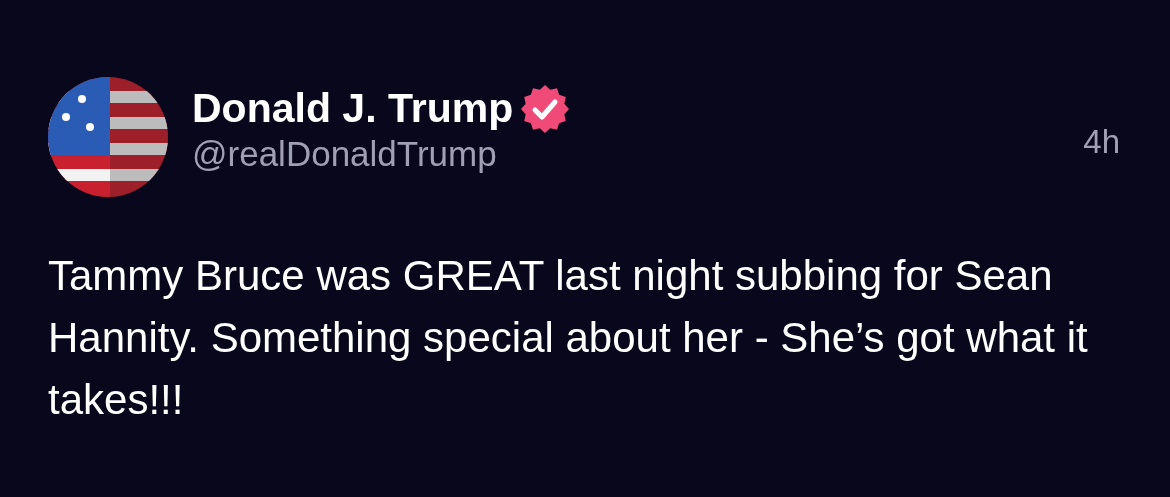  Describe the element at coordinates (638, 154) in the screenshot. I see `author-handle: @realDonaldTrump` at that location.